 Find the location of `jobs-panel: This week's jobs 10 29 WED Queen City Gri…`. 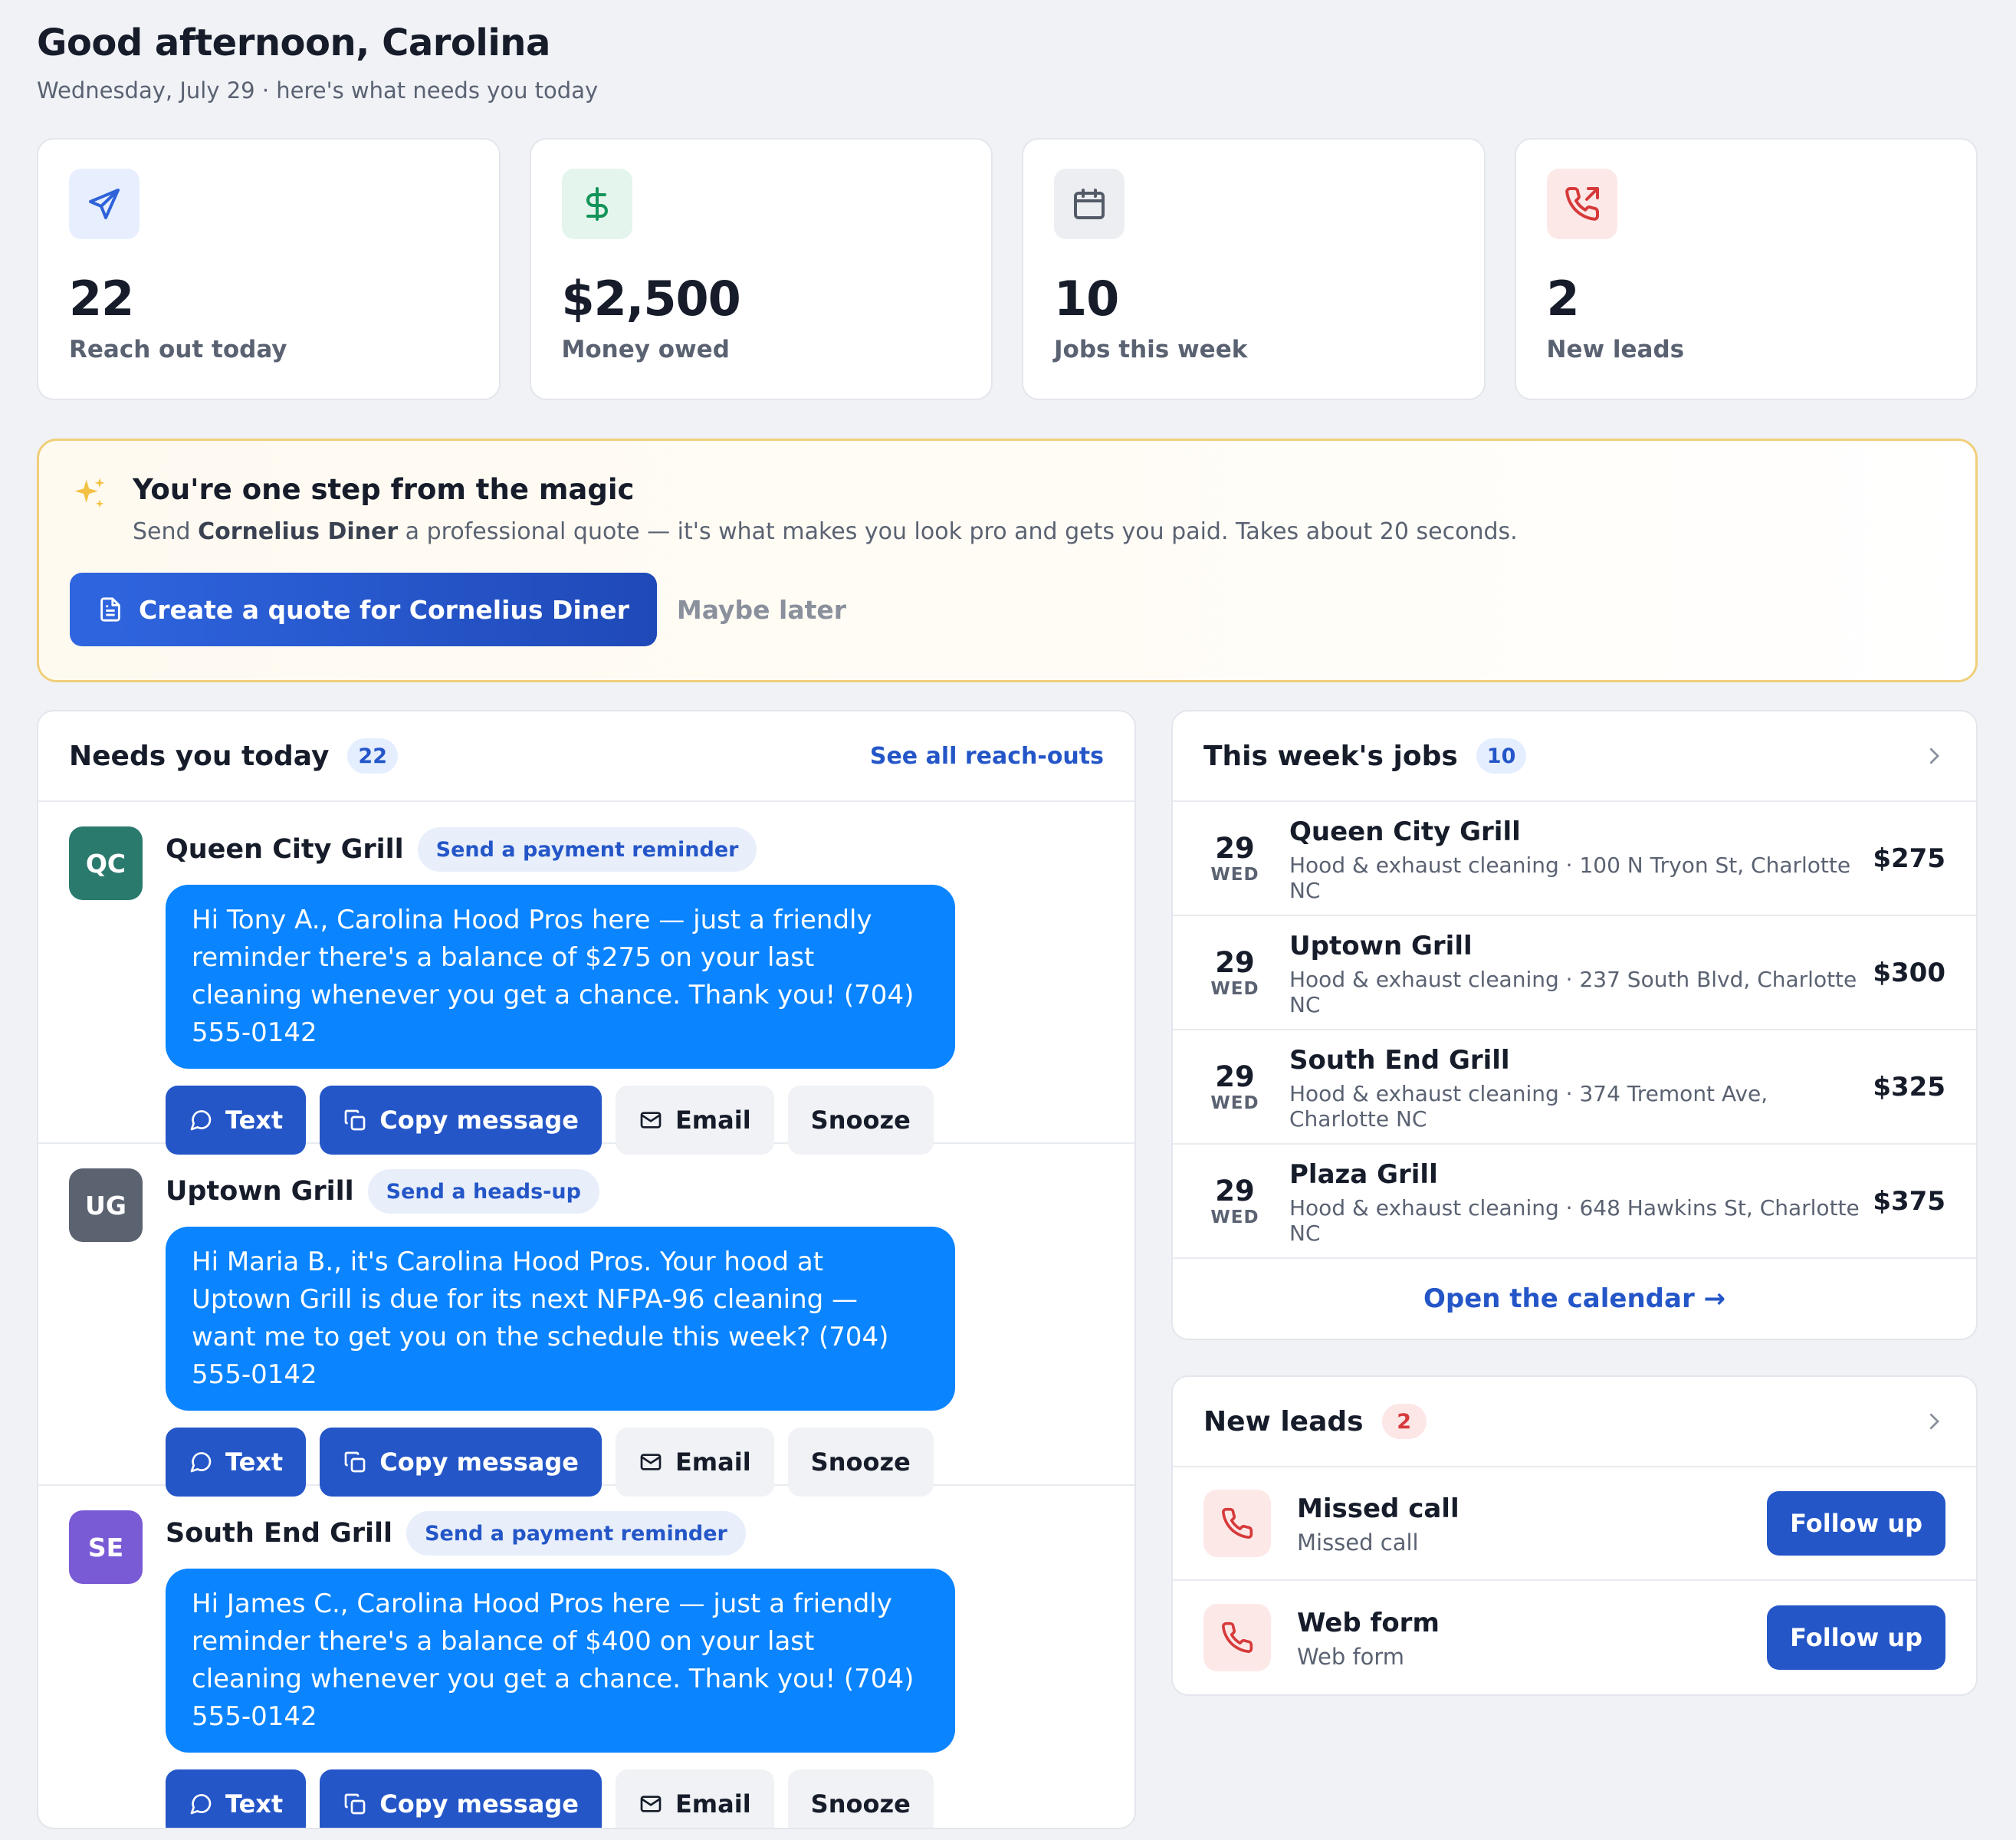

jobs-panel: This week's jobs 10 29 WED Queen City Gri… is located at coordinates (1574, 1025).